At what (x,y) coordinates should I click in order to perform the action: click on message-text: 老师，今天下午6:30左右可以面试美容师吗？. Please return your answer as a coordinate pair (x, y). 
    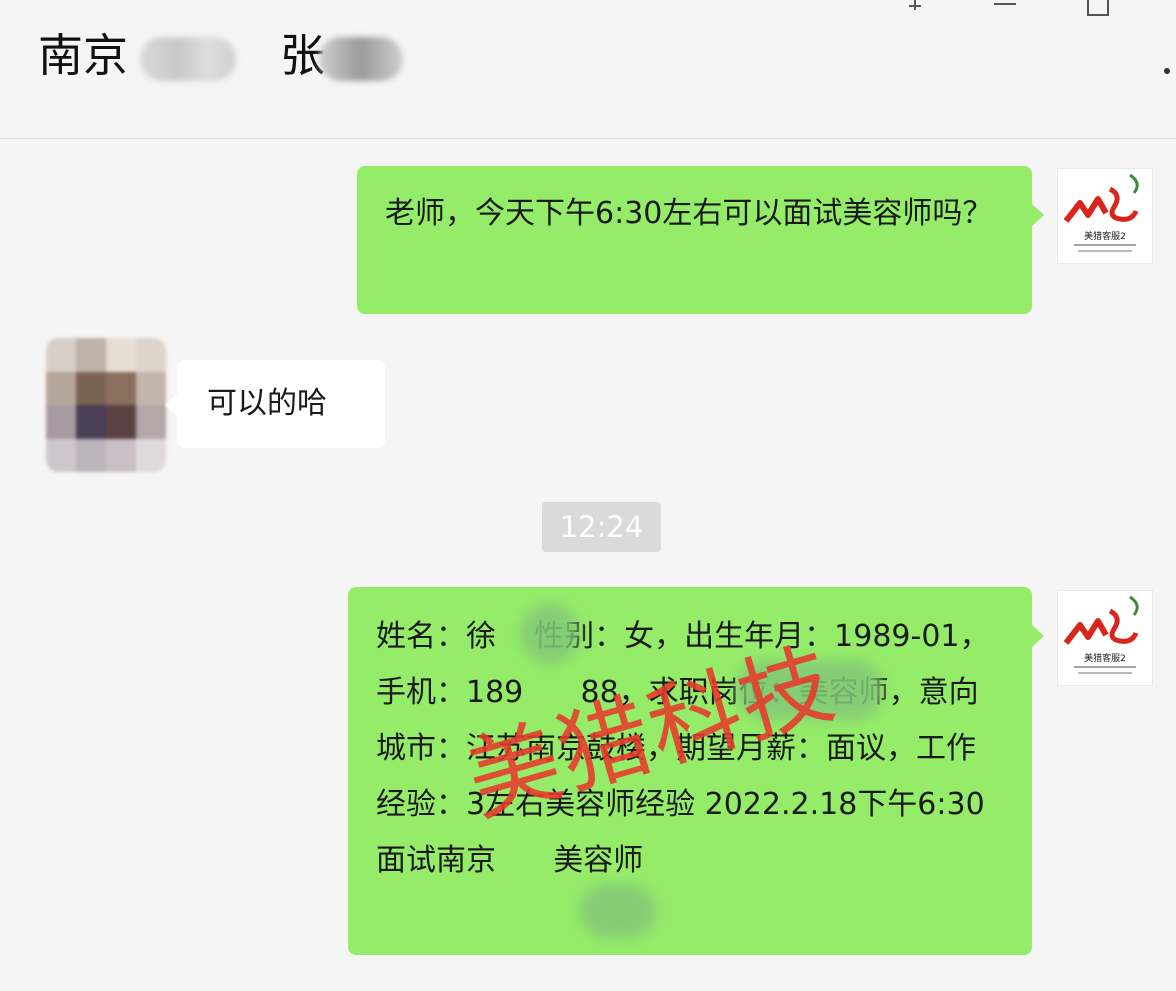
    Looking at the image, I should click on (689, 213).